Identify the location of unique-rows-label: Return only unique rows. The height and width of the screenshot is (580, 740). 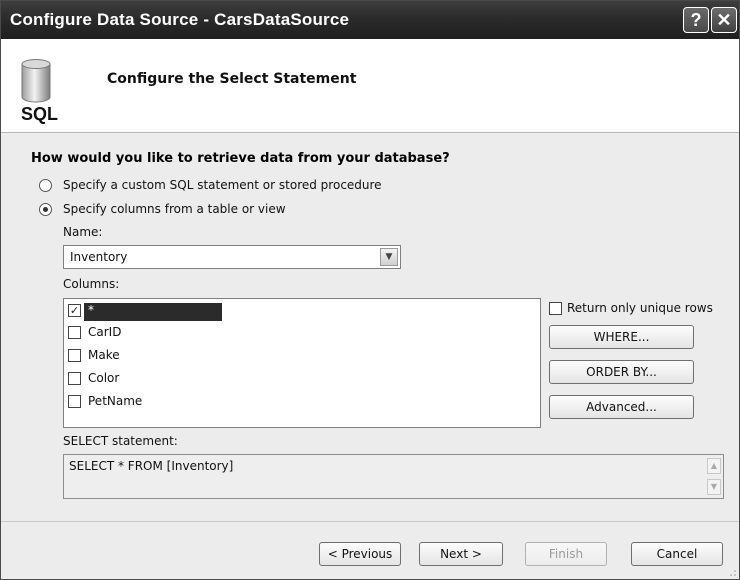
(640, 308).